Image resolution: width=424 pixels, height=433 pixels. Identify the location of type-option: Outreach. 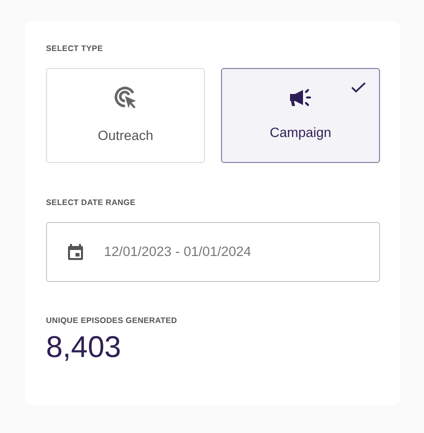
(125, 115).